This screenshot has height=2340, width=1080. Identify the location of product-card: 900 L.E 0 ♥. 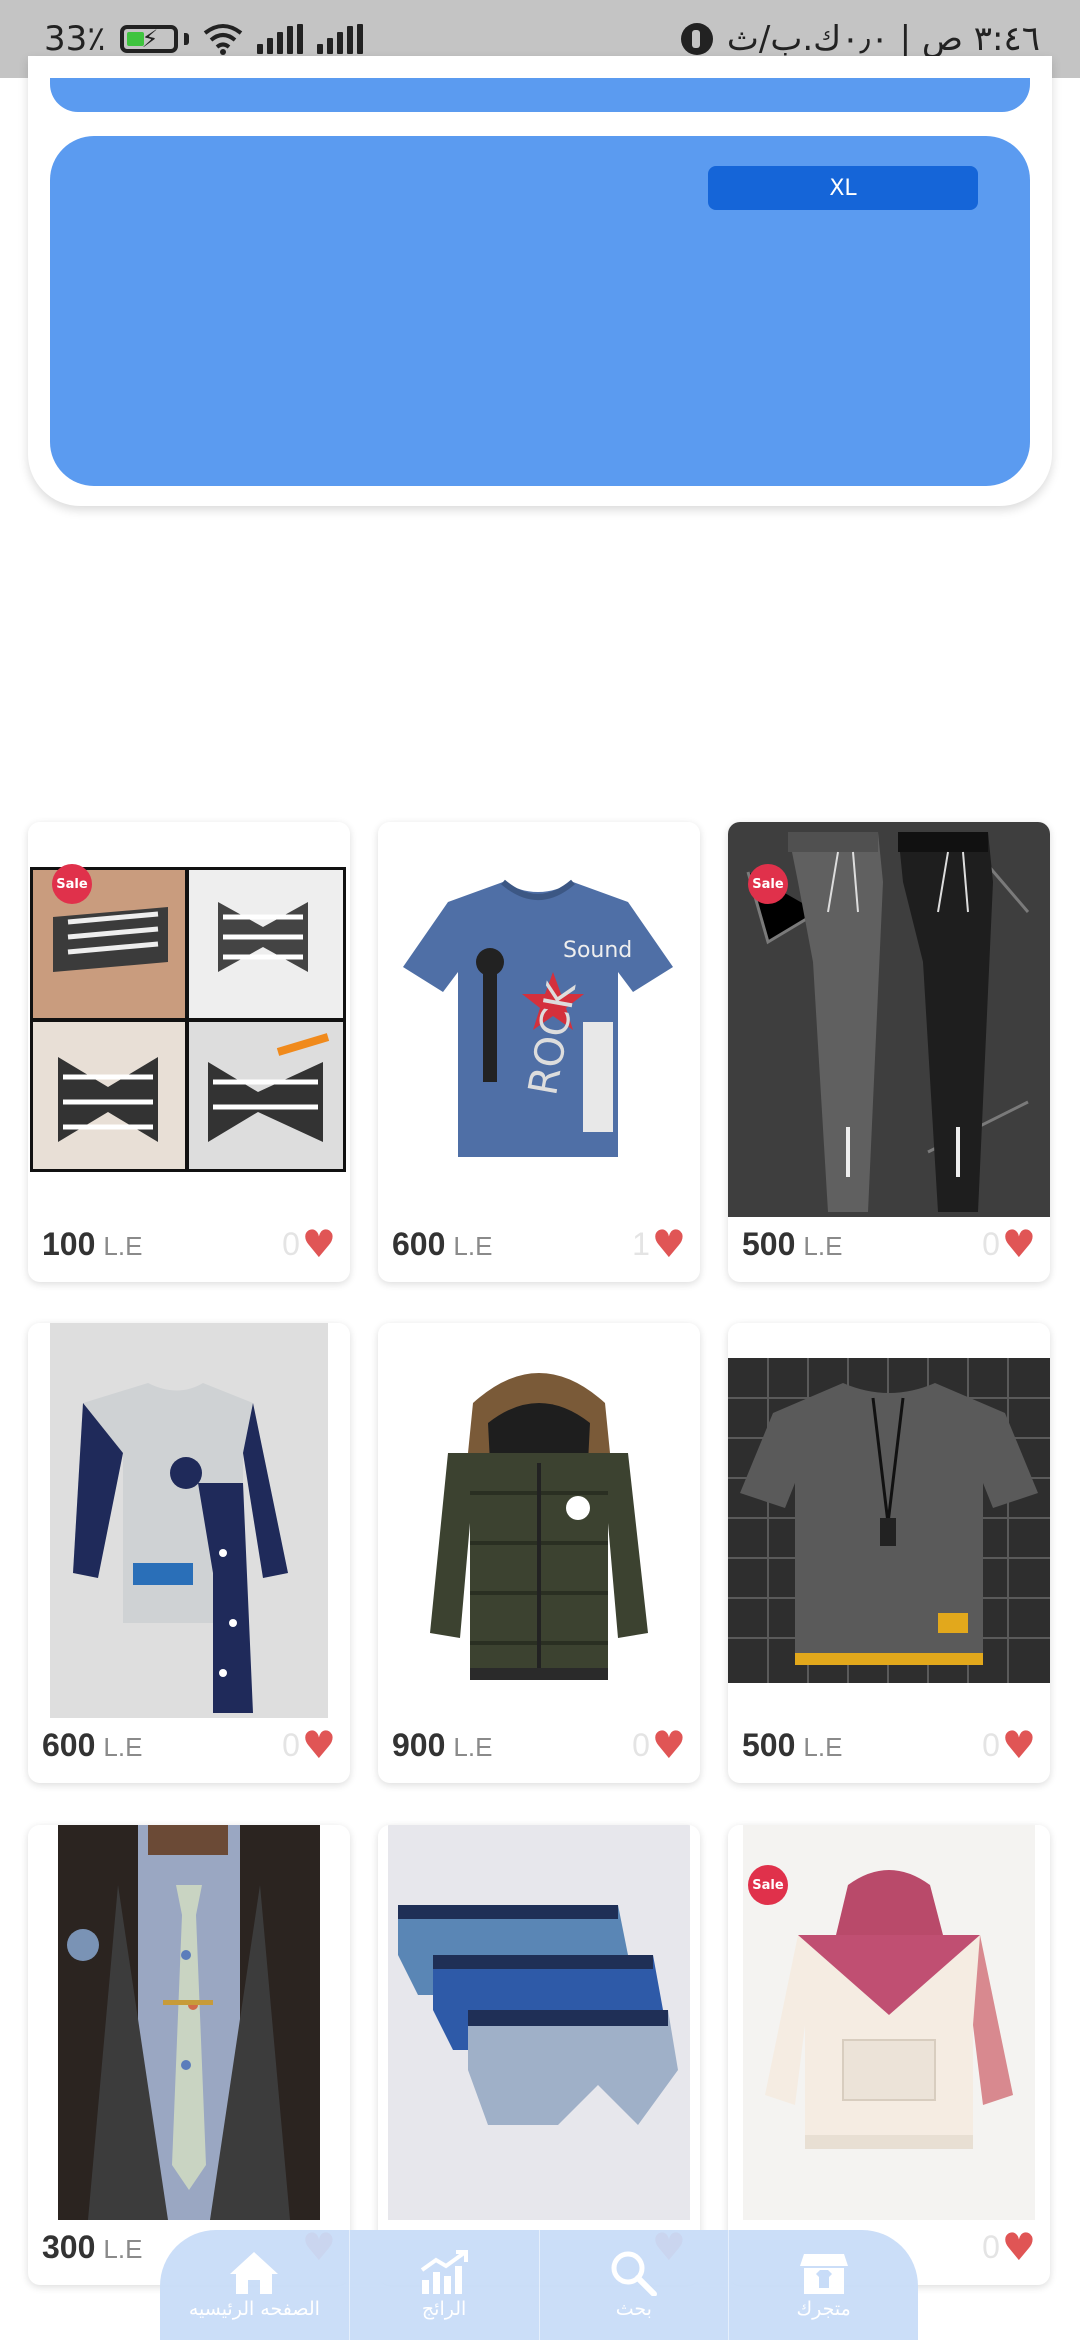
(539, 1553).